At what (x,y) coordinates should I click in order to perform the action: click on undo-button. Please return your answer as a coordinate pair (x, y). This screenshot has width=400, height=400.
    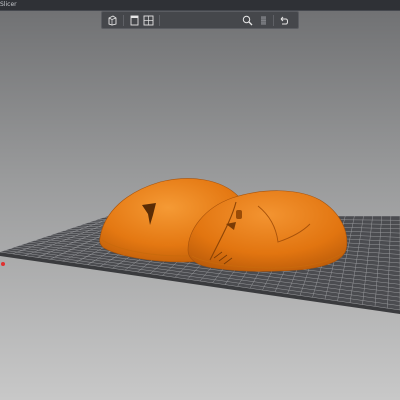
    Looking at the image, I should click on (283, 20).